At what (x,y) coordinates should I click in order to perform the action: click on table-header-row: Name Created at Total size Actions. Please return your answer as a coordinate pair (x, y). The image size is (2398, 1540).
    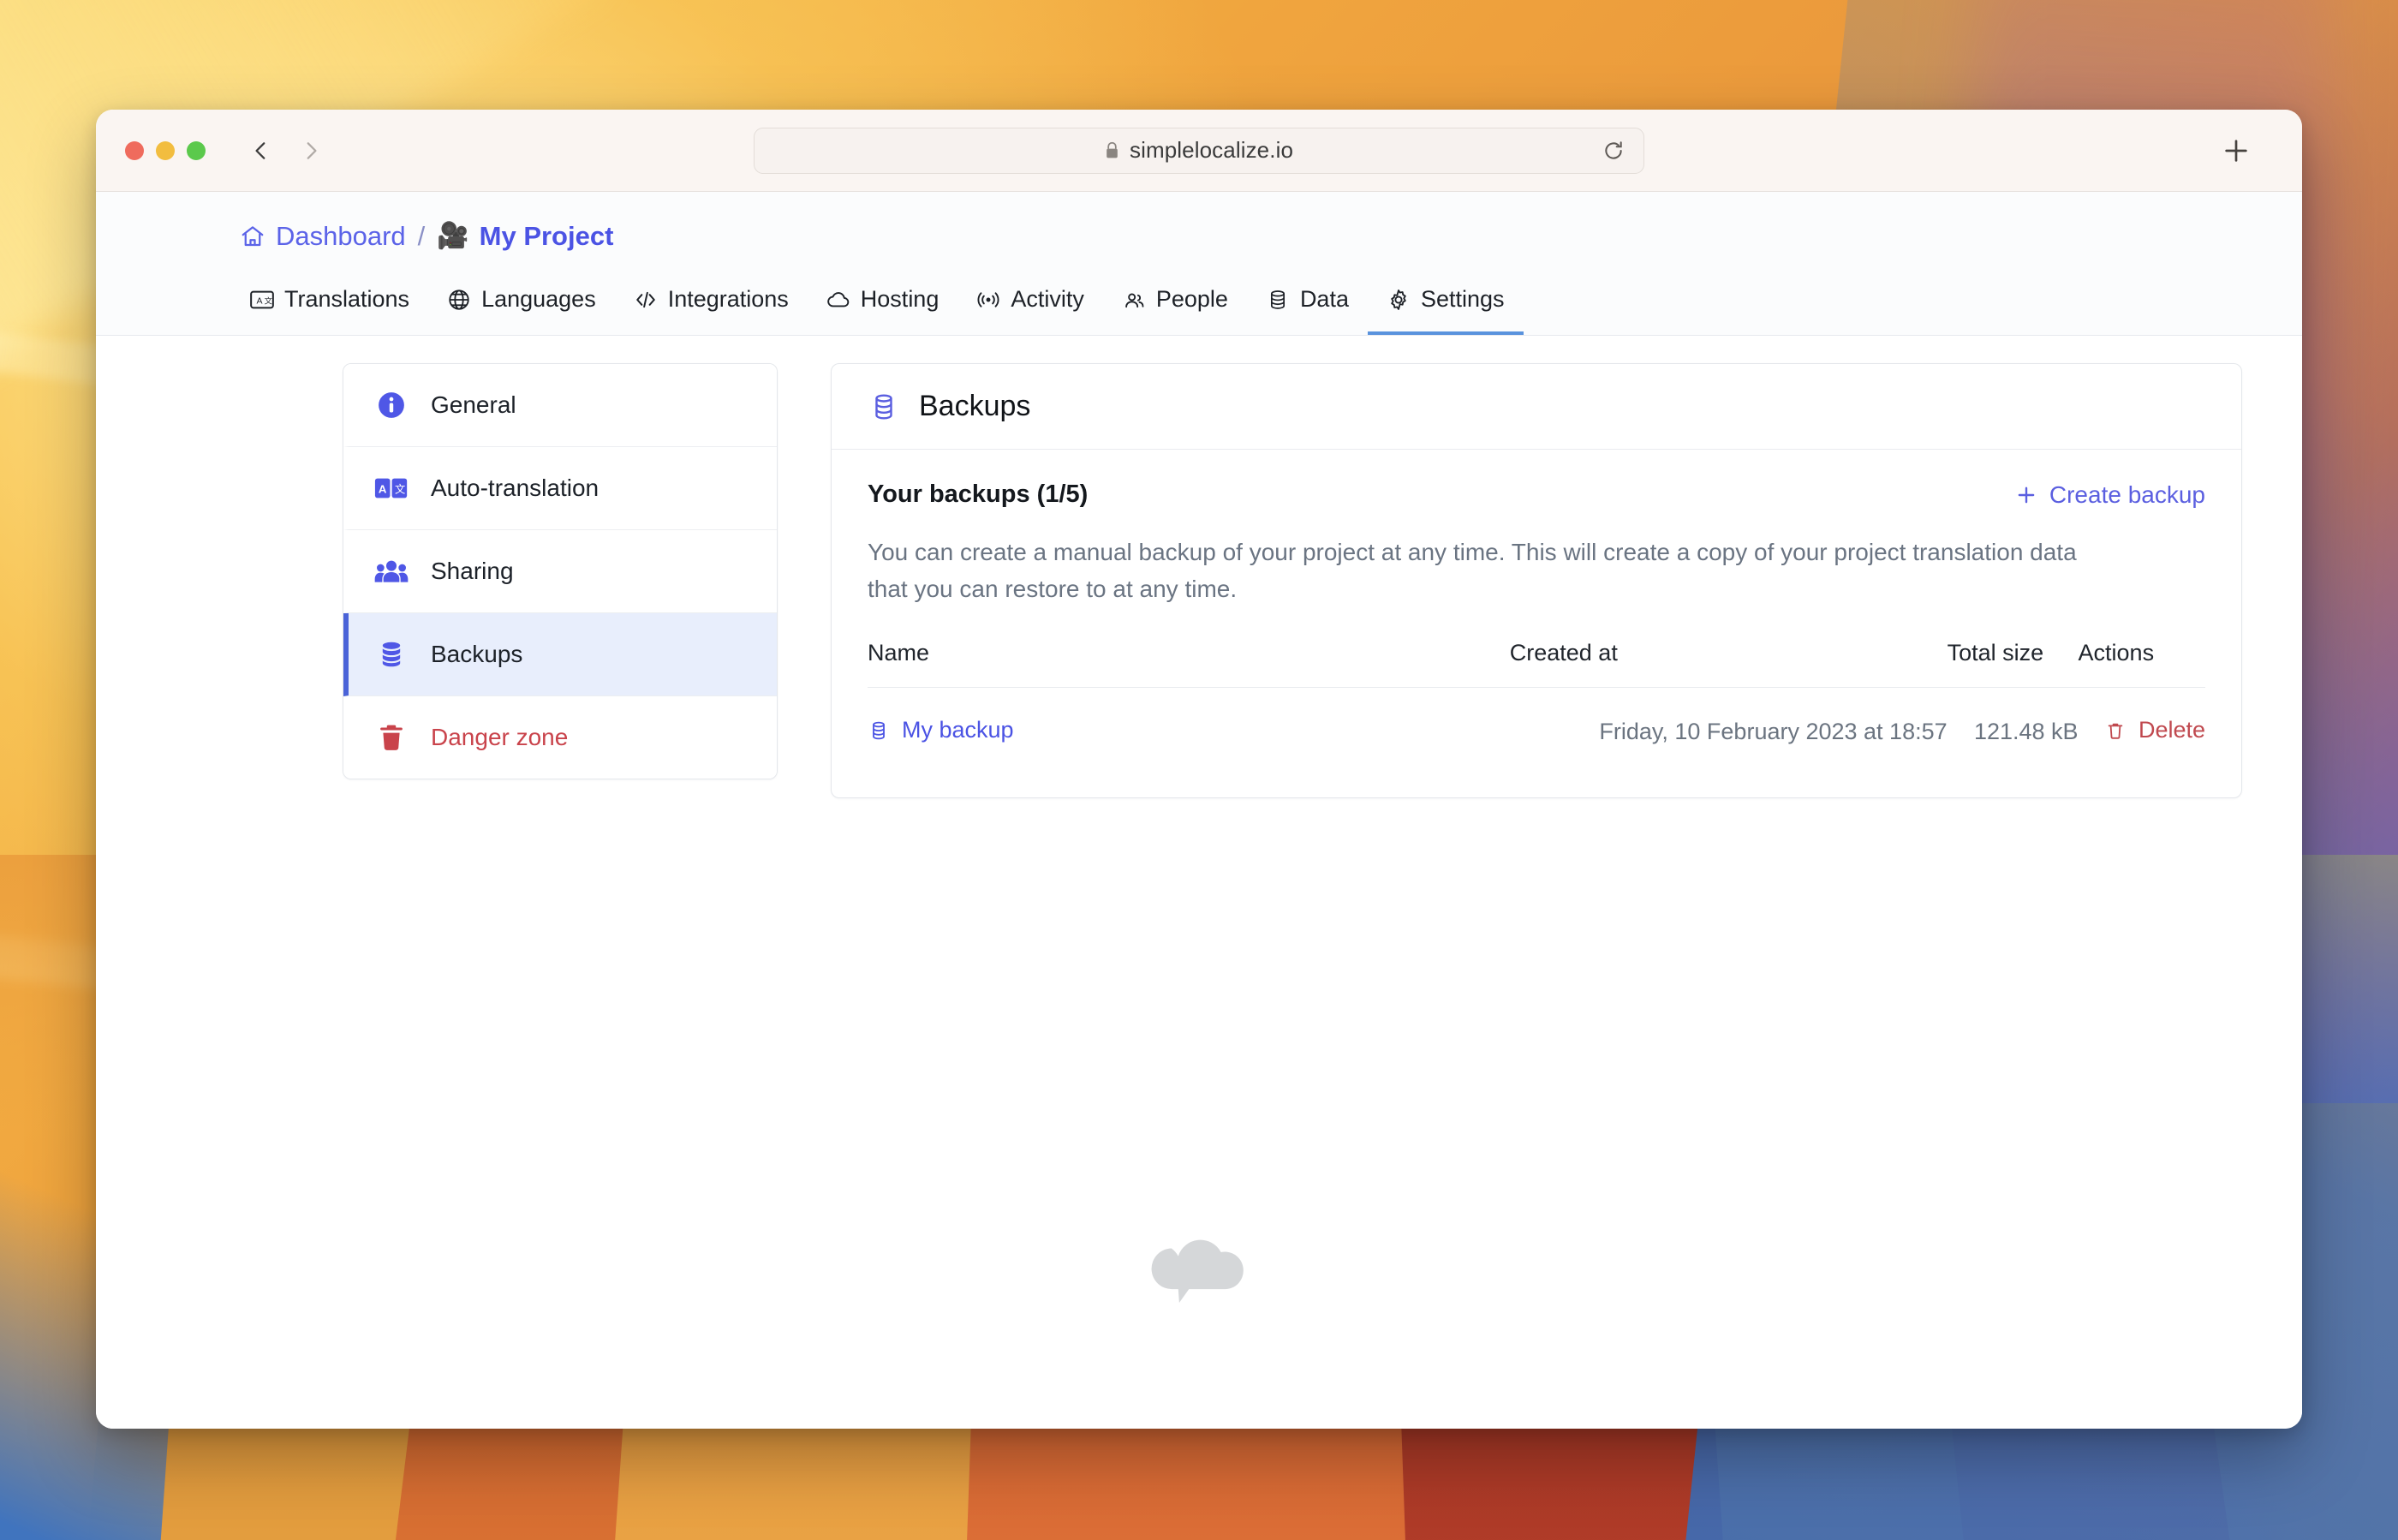
    Looking at the image, I should click on (1536, 664).